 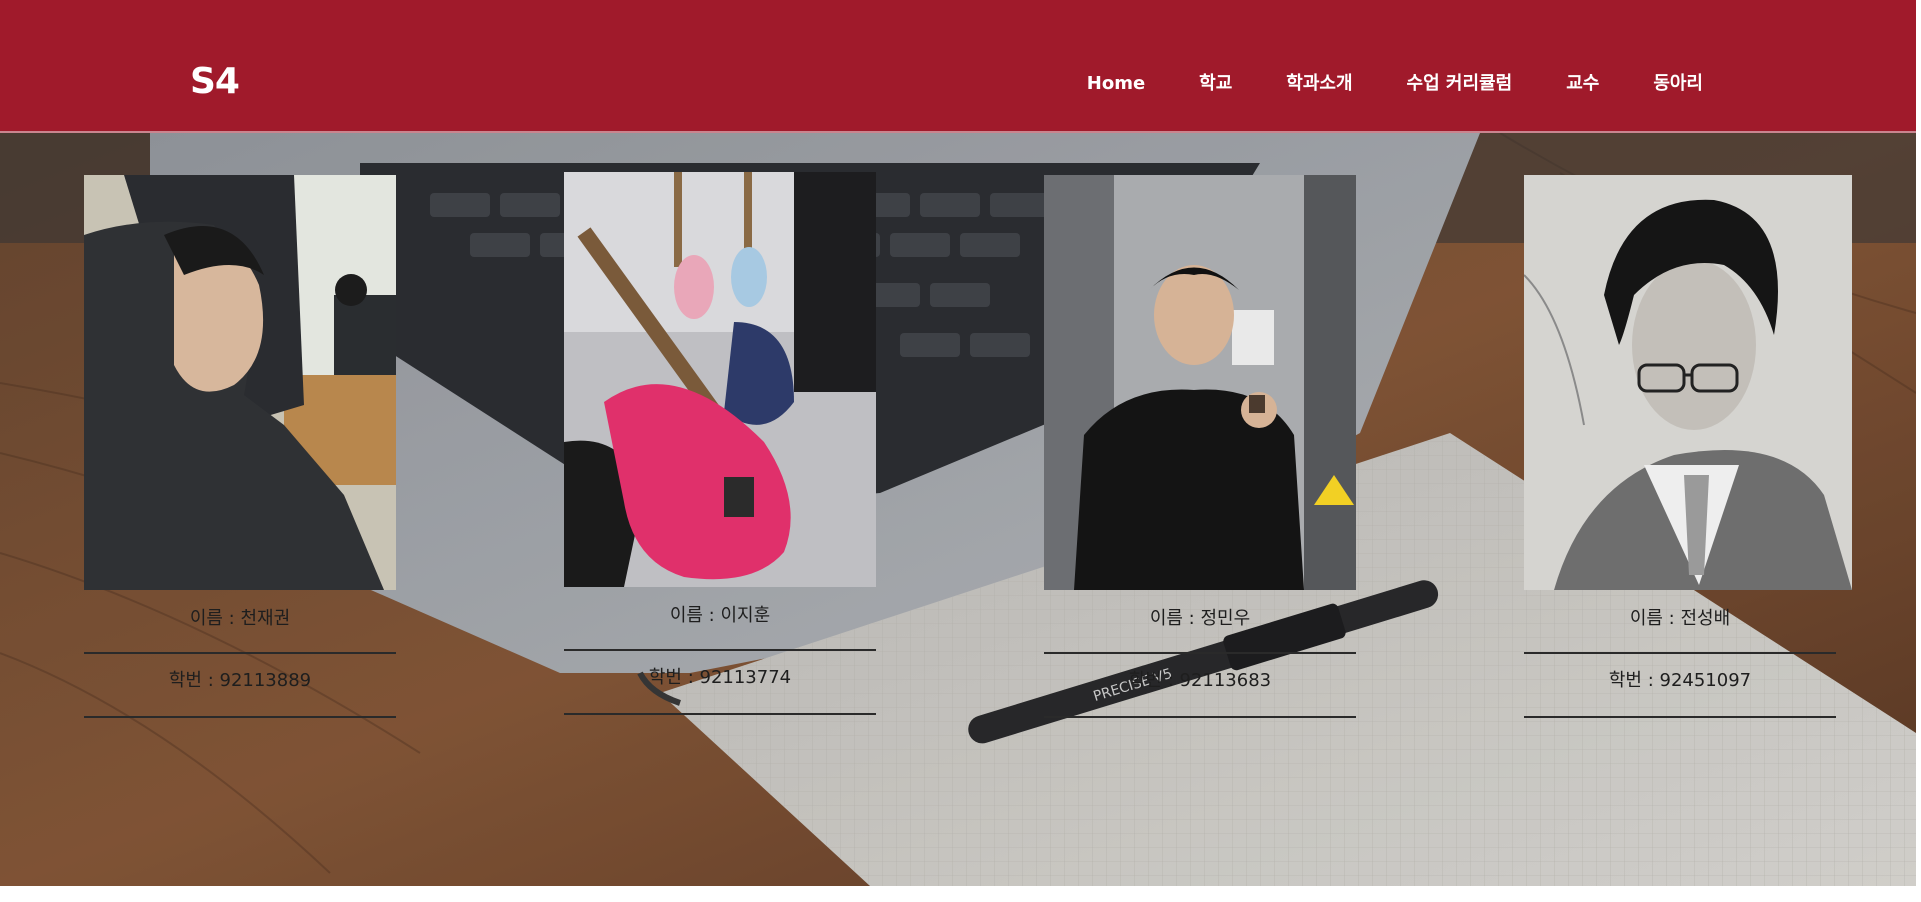 What do you see at coordinates (960, 894) in the screenshot?
I see `page-bottom-edge` at bounding box center [960, 894].